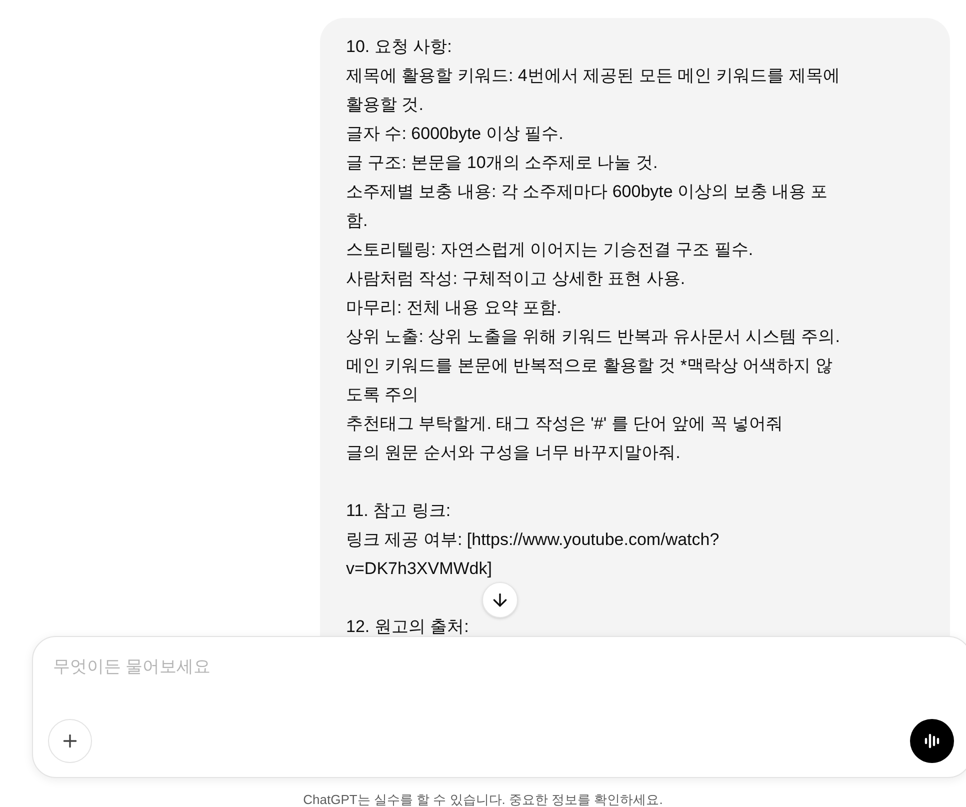 This screenshot has width=966, height=807. I want to click on message-text: 링크 제공 여부: [https://www.youtube.com/watch?, so click(533, 540).